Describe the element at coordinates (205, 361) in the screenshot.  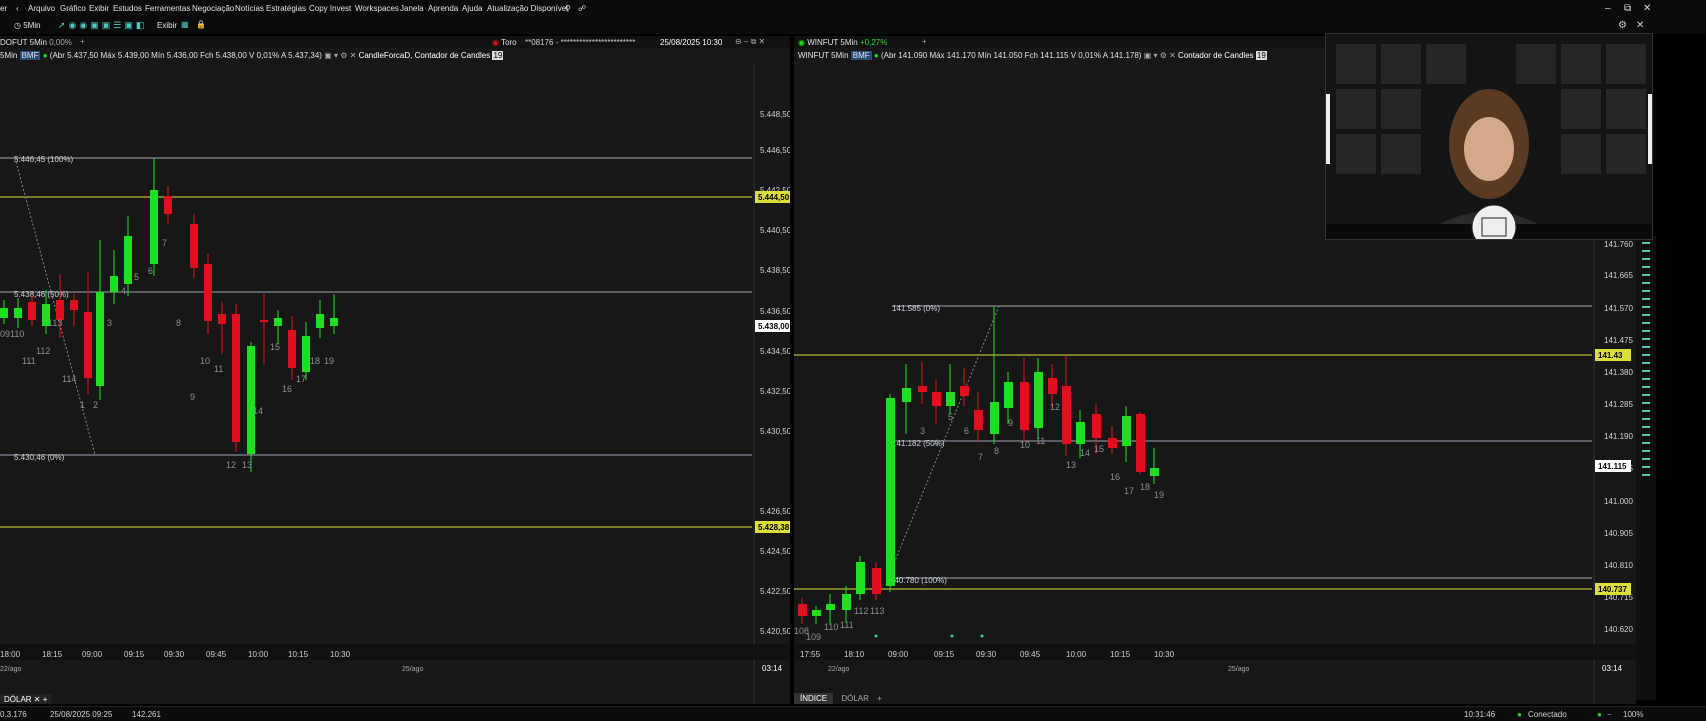
I see `left-candle-count: 10` at that location.